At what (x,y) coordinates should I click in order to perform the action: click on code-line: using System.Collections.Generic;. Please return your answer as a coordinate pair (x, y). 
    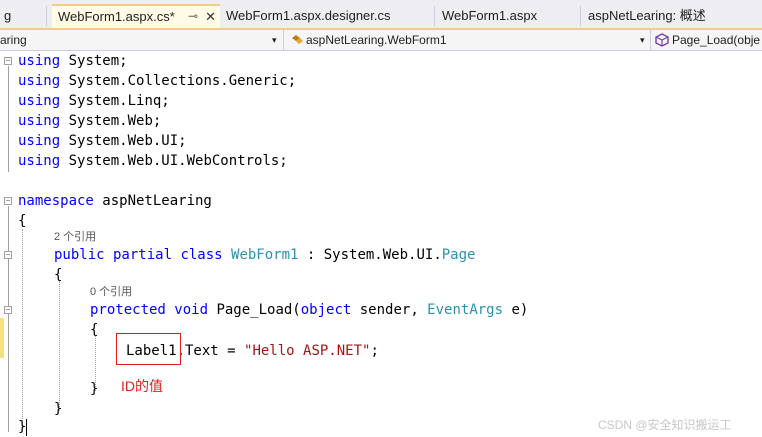
    Looking at the image, I should click on (157, 81).